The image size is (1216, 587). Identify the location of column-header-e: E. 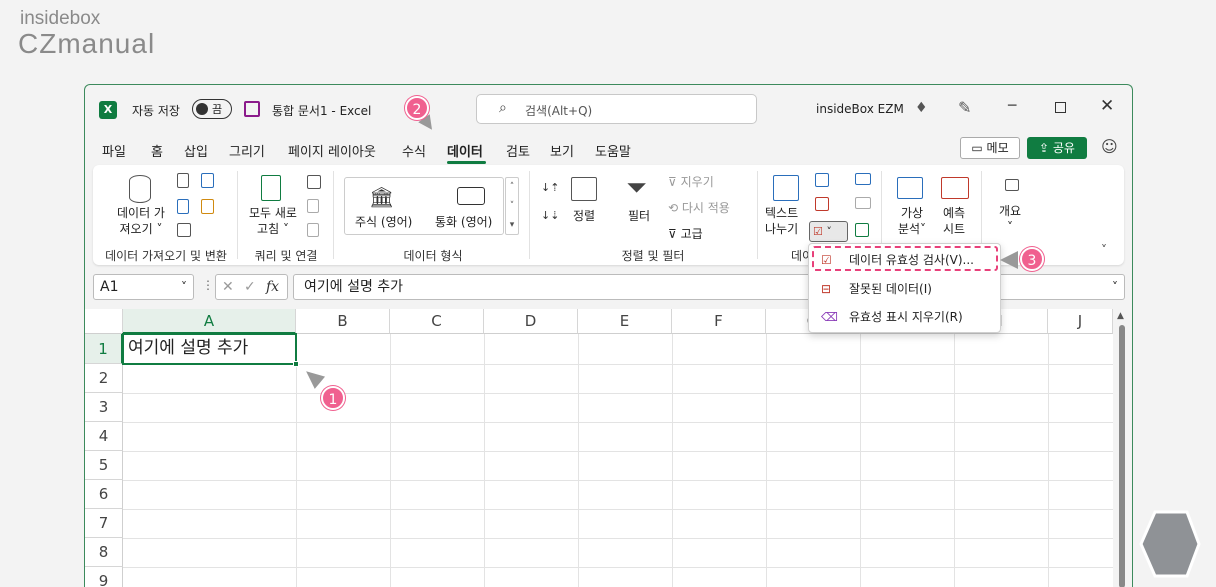
(625, 321).